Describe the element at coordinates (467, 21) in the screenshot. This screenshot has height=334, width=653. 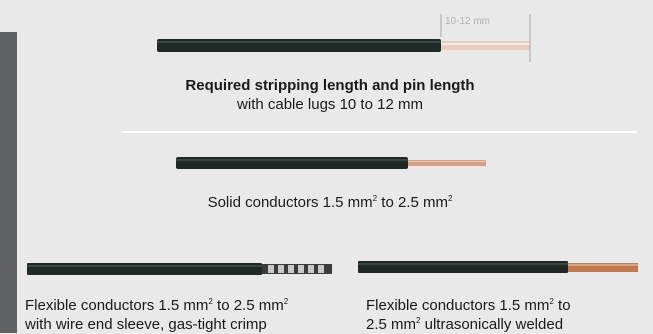
I see `dimension-label: 10-12 mm` at that location.